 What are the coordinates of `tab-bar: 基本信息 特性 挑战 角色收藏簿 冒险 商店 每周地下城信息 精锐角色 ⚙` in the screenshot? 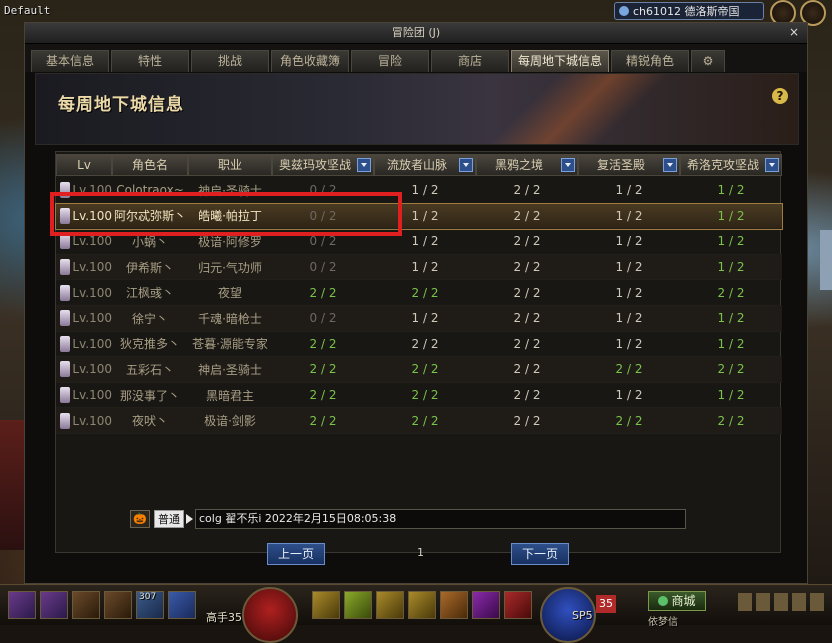 It's located at (416, 58).